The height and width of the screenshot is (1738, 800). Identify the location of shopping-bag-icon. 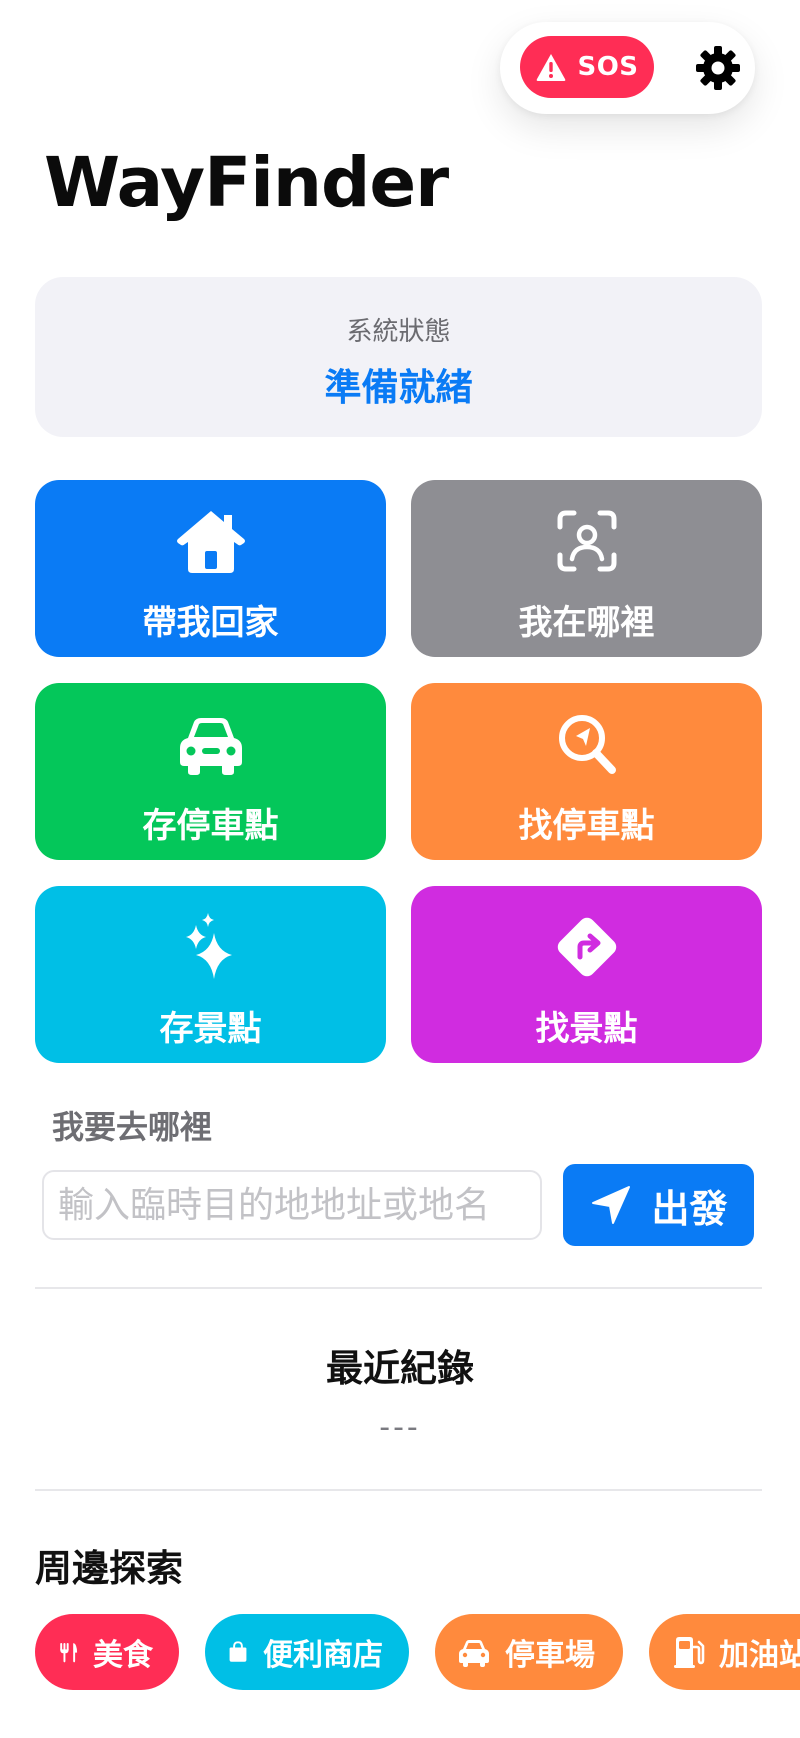
(238, 1651).